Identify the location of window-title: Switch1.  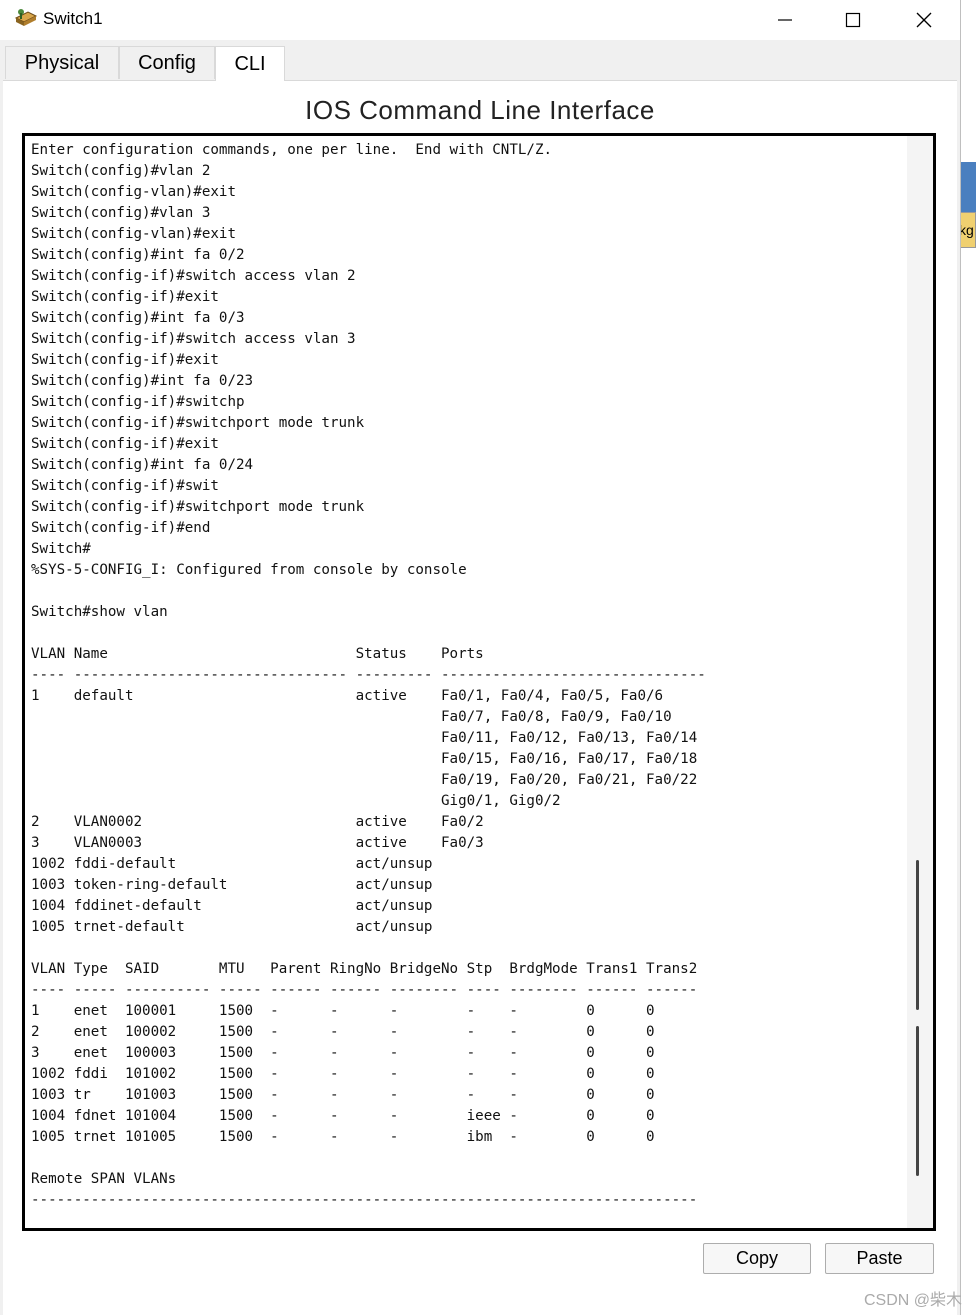
(73, 18).